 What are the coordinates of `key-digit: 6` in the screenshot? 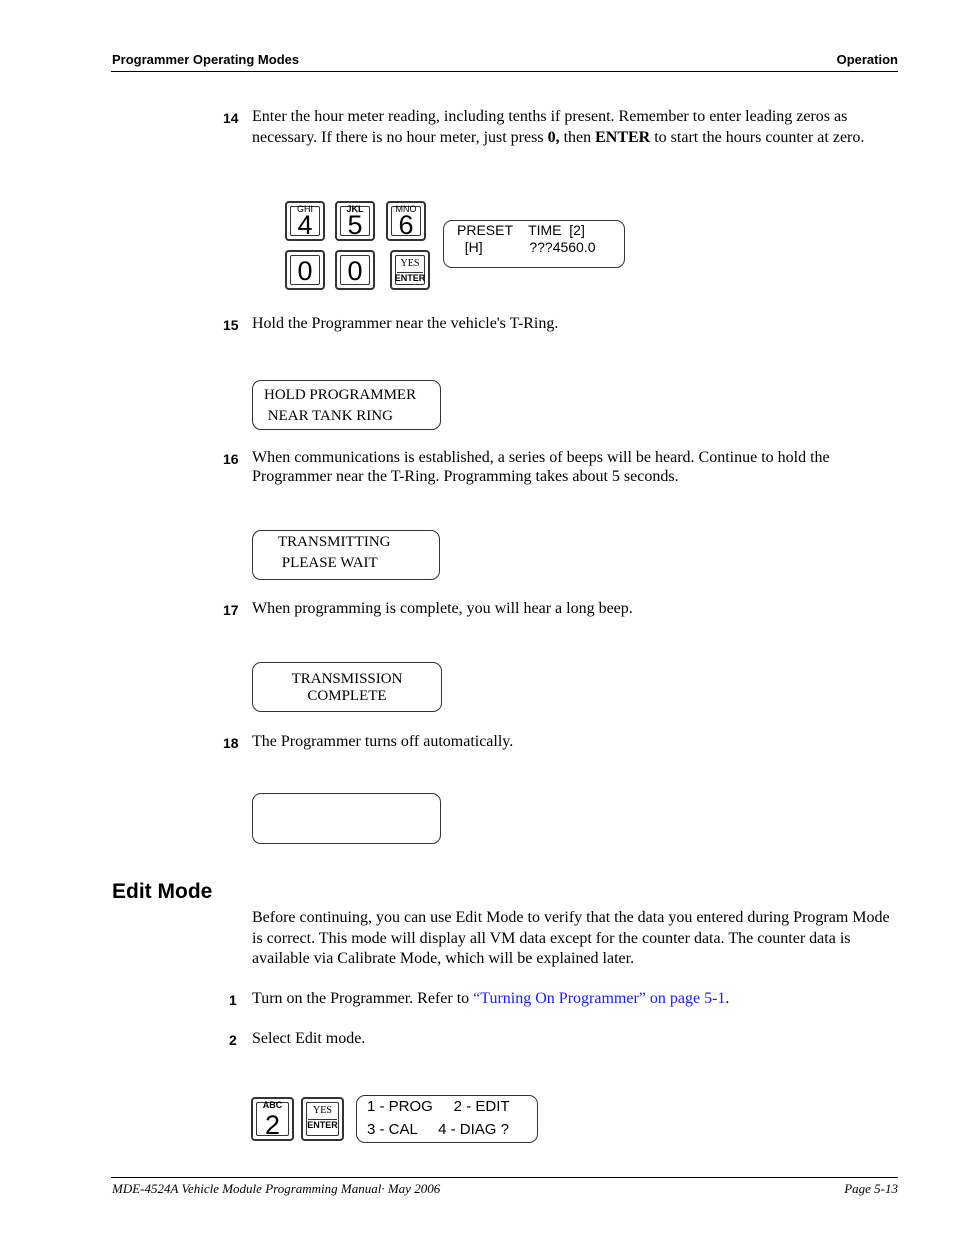 It's located at (406, 225).